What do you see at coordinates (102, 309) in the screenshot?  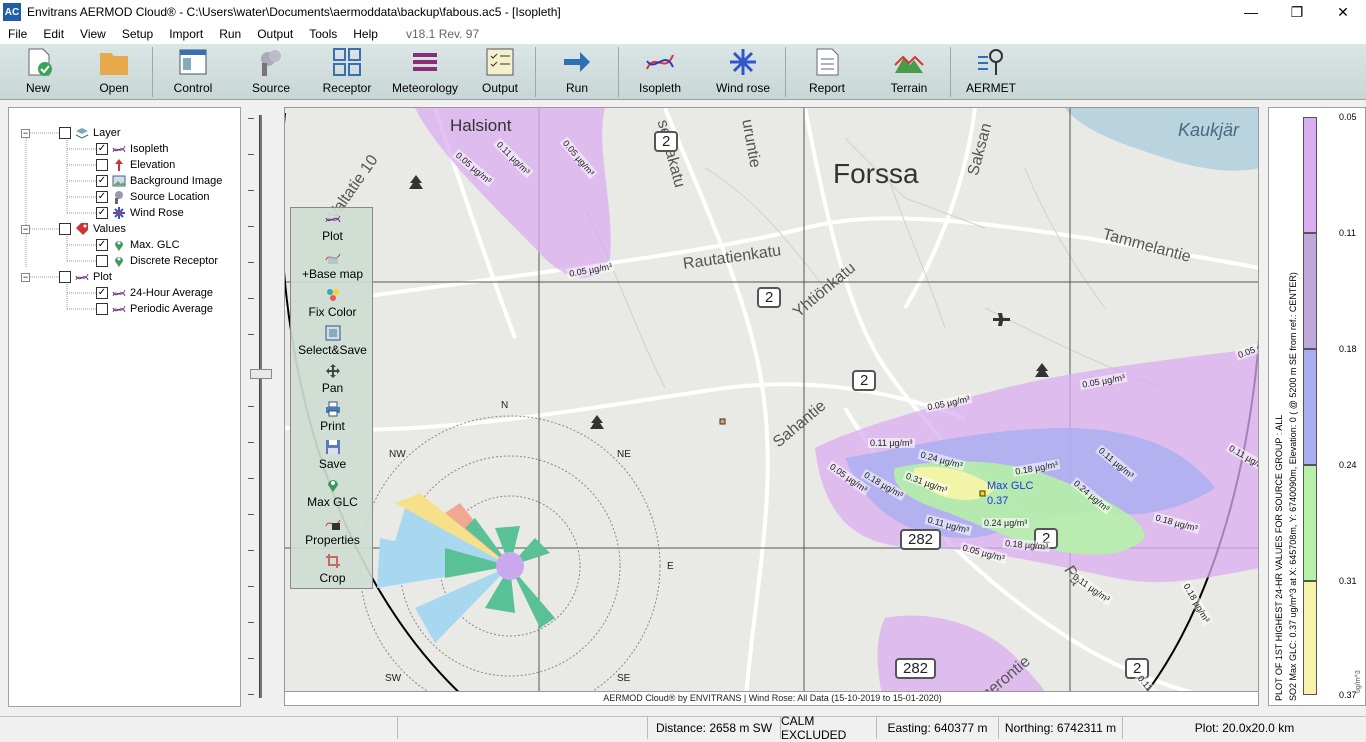 I see `periodic-average-checkbox` at bounding box center [102, 309].